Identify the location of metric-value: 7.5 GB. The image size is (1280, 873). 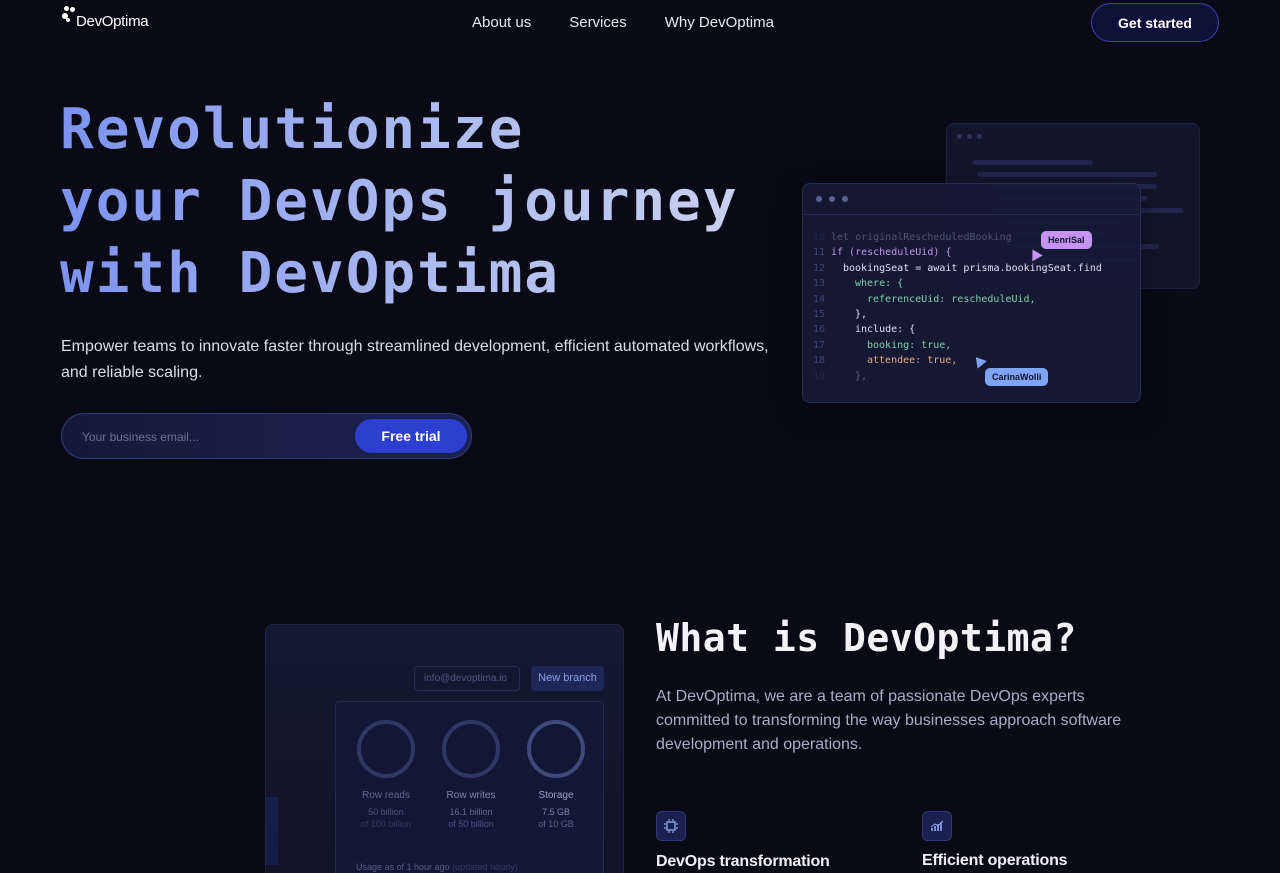
(555, 812).